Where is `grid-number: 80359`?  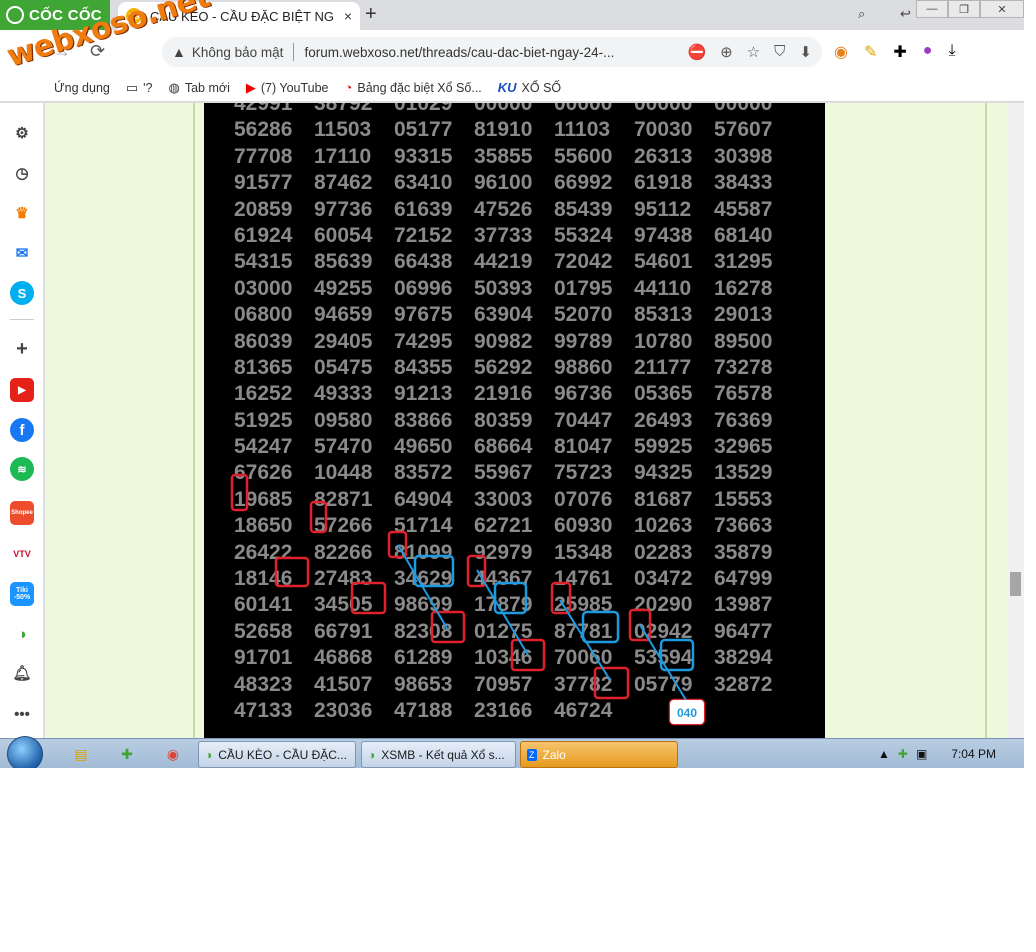
grid-number: 80359 is located at coordinates (503, 420).